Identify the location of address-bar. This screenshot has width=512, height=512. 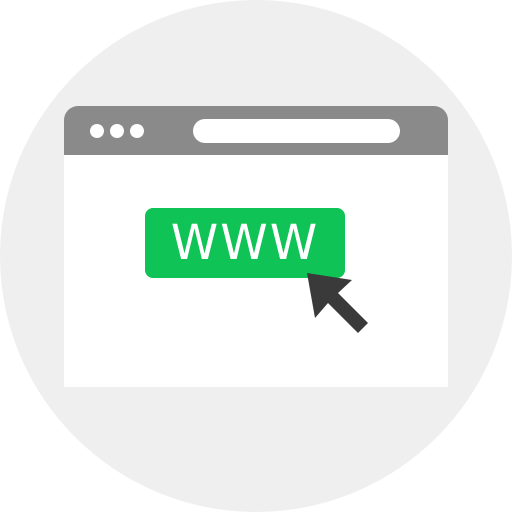
(296, 131).